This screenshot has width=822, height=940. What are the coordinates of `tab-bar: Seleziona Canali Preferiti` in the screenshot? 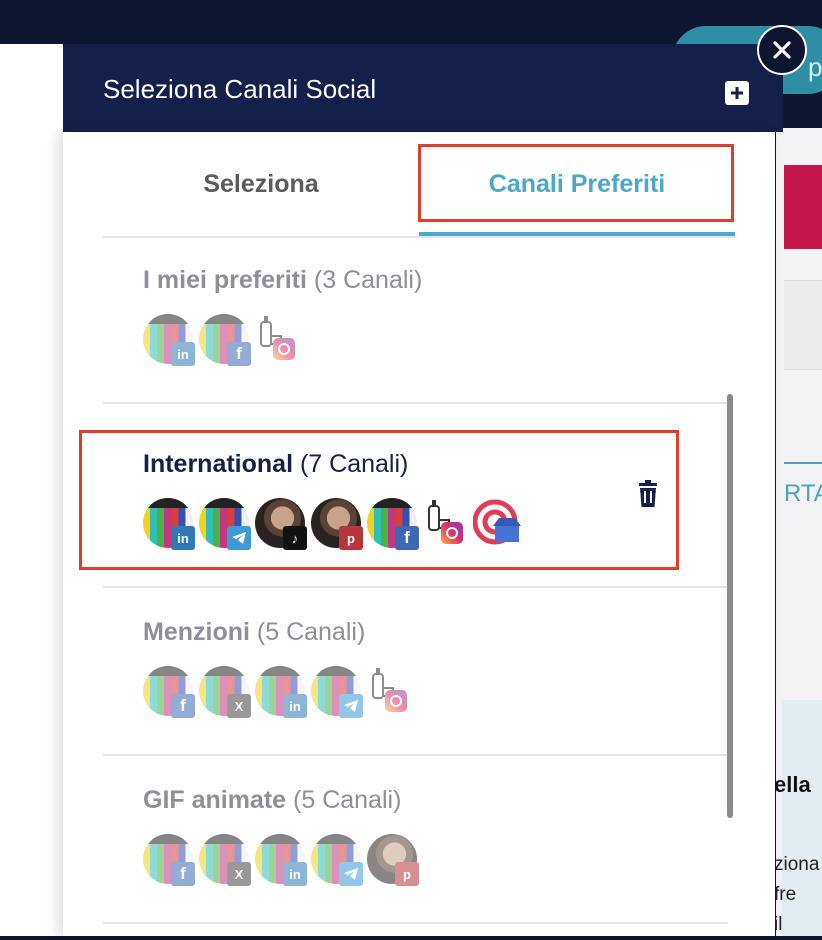 It's located at (419, 185).